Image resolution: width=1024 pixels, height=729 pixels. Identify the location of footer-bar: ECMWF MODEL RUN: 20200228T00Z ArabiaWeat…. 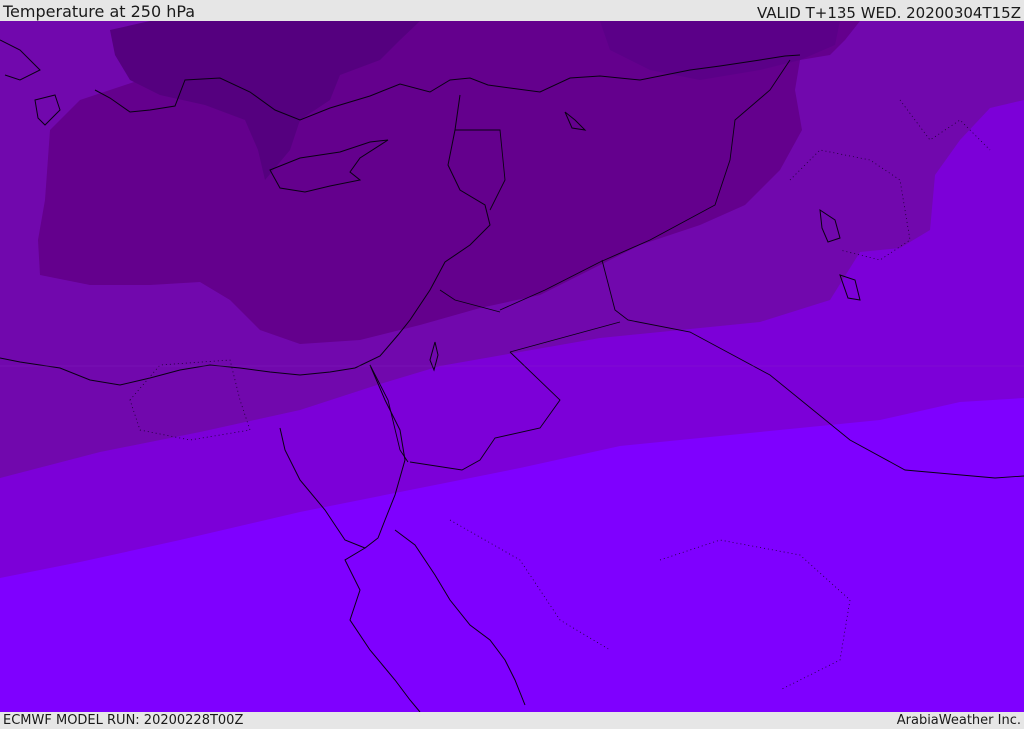
(512, 720).